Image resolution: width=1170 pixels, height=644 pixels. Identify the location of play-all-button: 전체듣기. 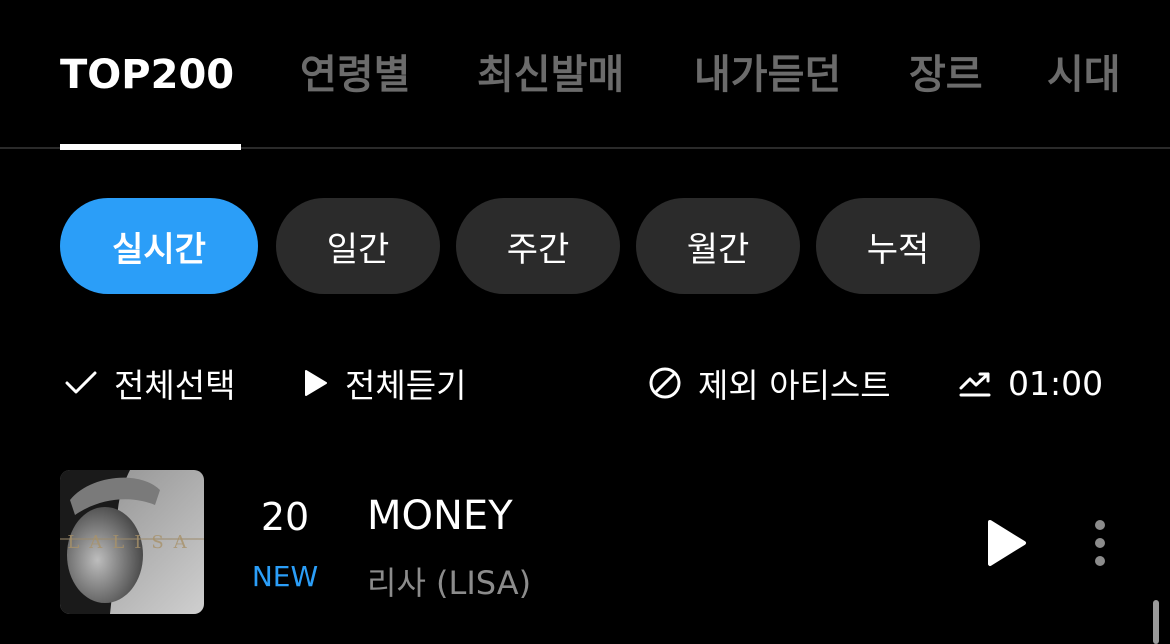
(384, 383).